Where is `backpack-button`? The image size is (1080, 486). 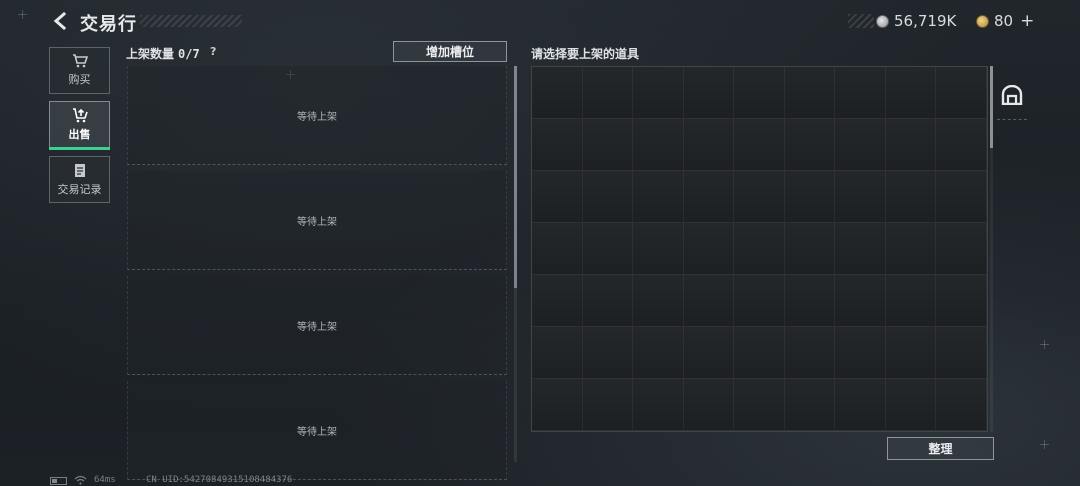
backpack-button is located at coordinates (1012, 95).